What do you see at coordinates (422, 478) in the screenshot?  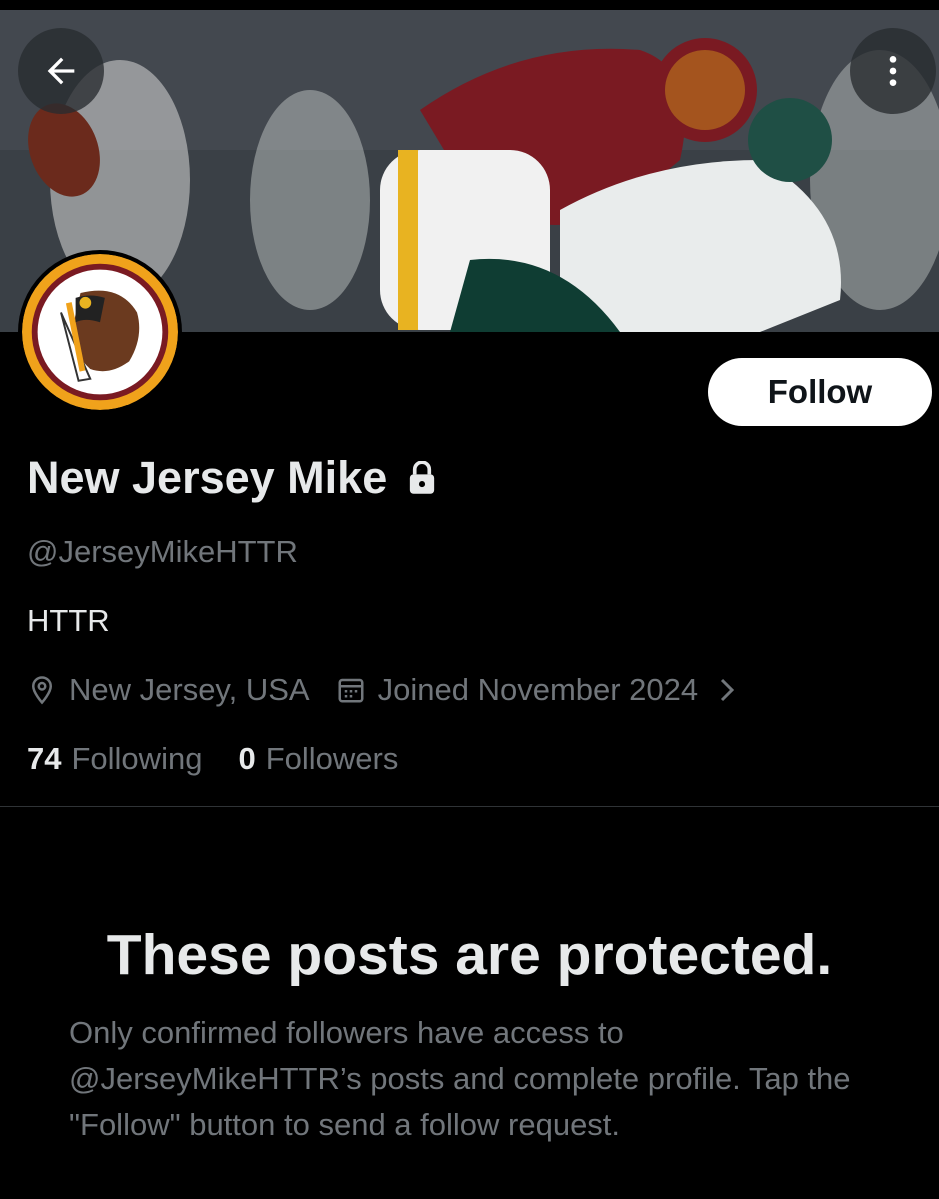 I see `lock-icon` at bounding box center [422, 478].